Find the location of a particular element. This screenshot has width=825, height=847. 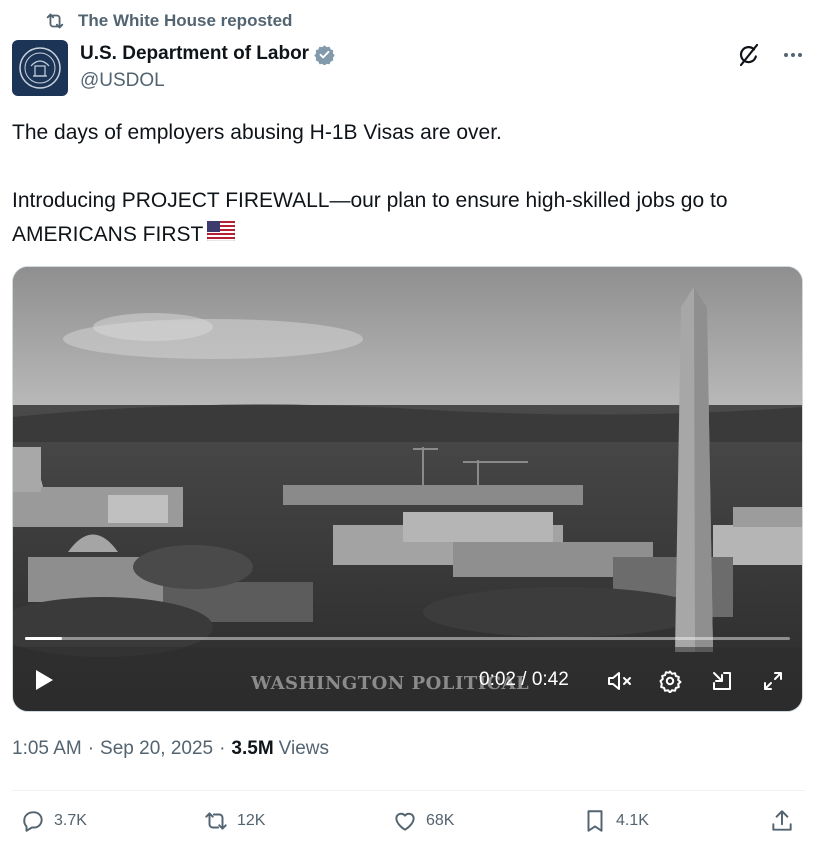

us-flag-emoji-icon is located at coordinates (221, 235).